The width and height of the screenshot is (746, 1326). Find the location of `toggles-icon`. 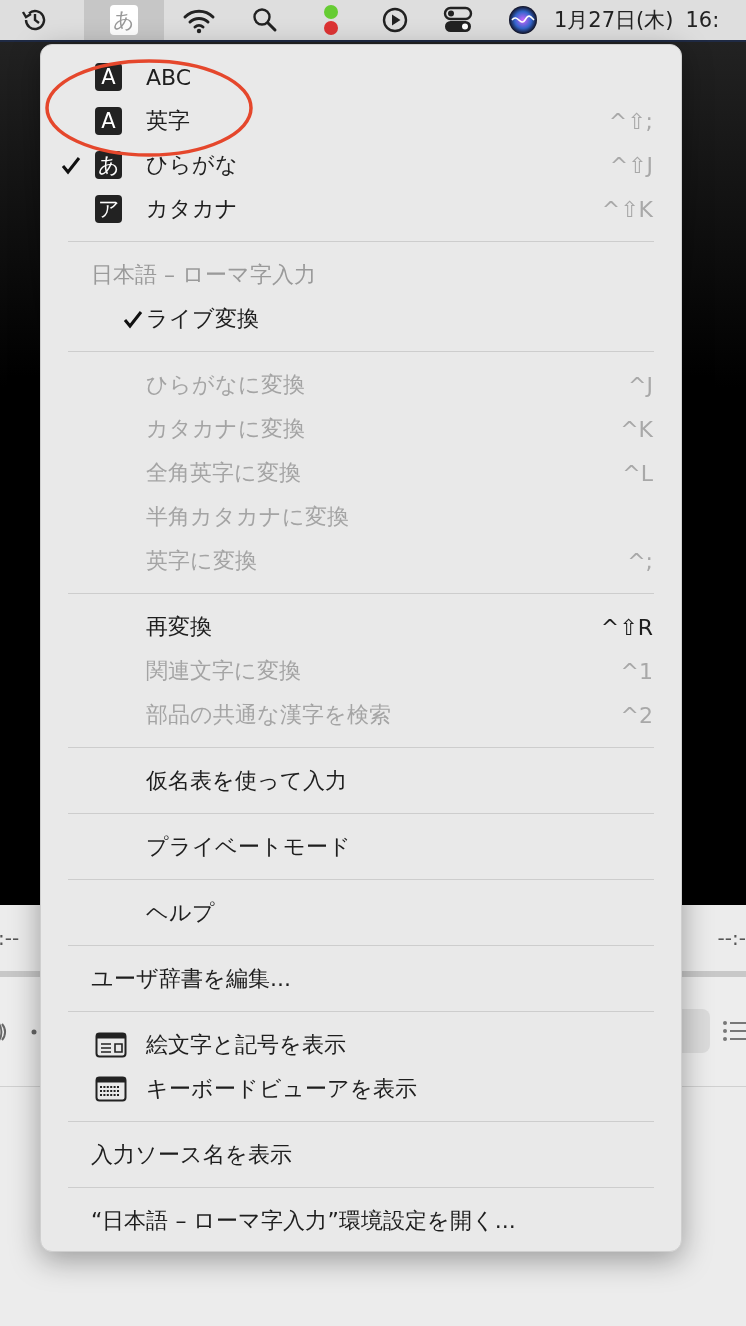

toggles-icon is located at coordinates (458, 20).